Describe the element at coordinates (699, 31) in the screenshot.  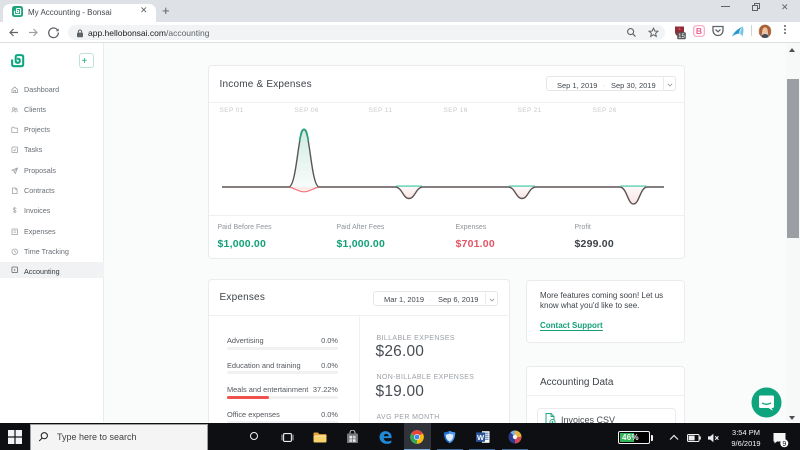
I see `svg-text: B` at that location.